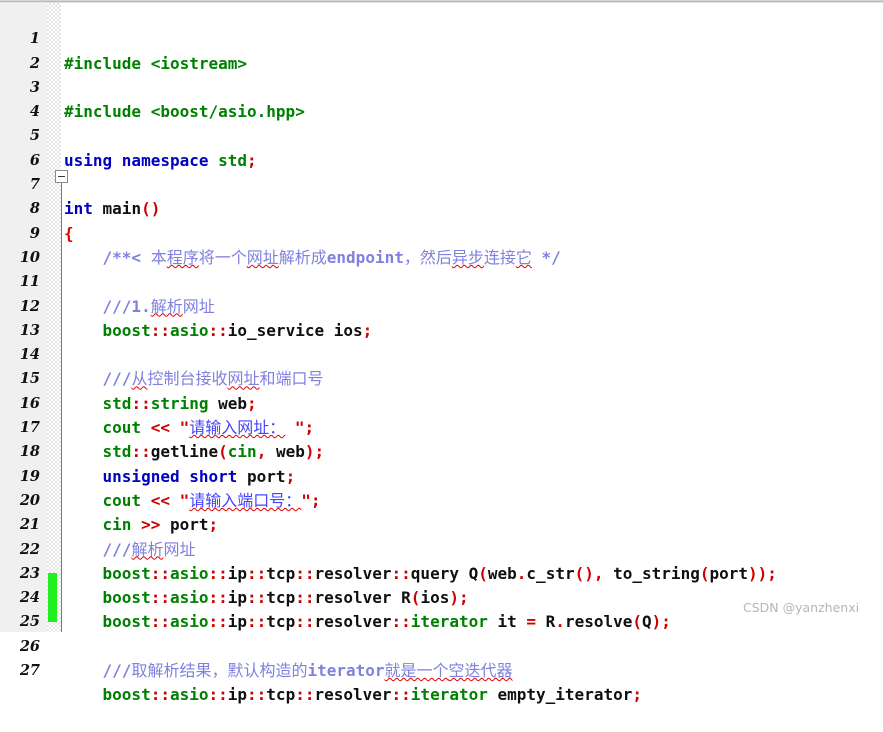  I want to click on code-line: 6, so click(441, 146).